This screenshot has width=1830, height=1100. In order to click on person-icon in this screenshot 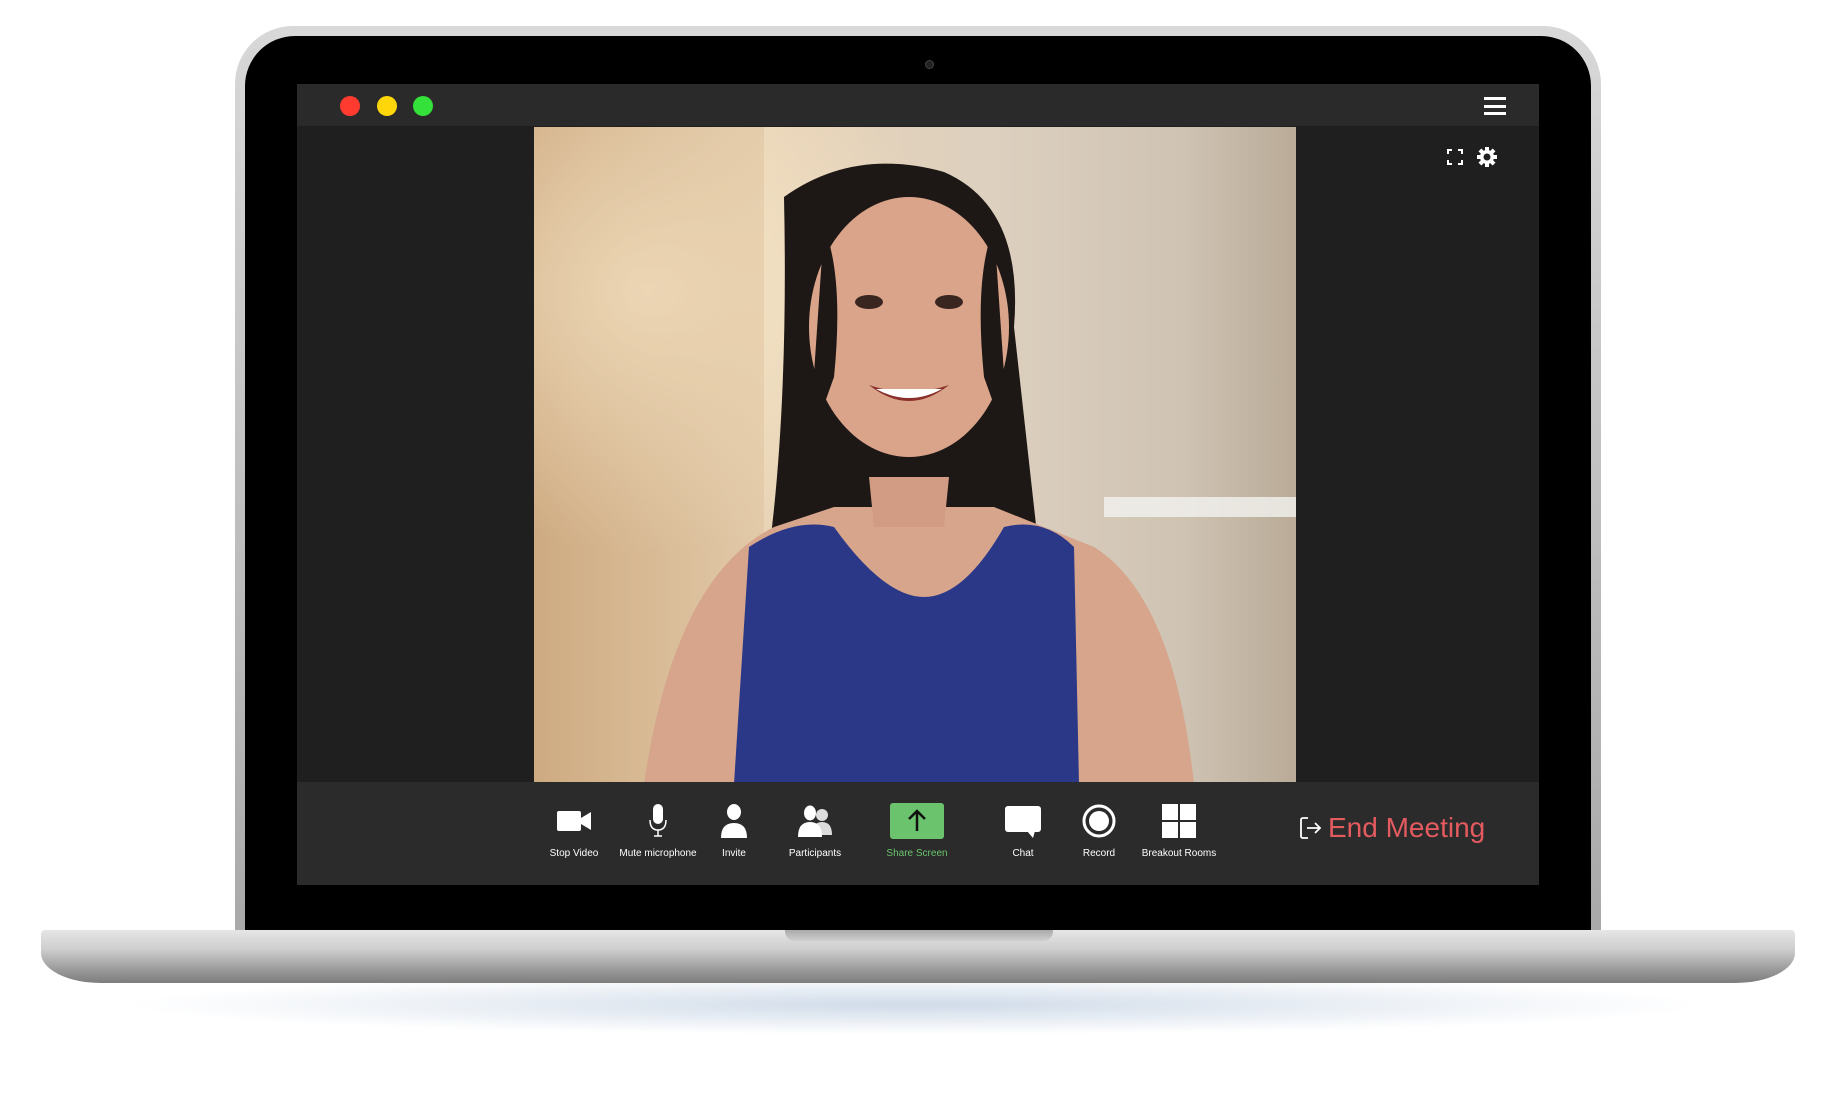, I will do `click(734, 821)`.